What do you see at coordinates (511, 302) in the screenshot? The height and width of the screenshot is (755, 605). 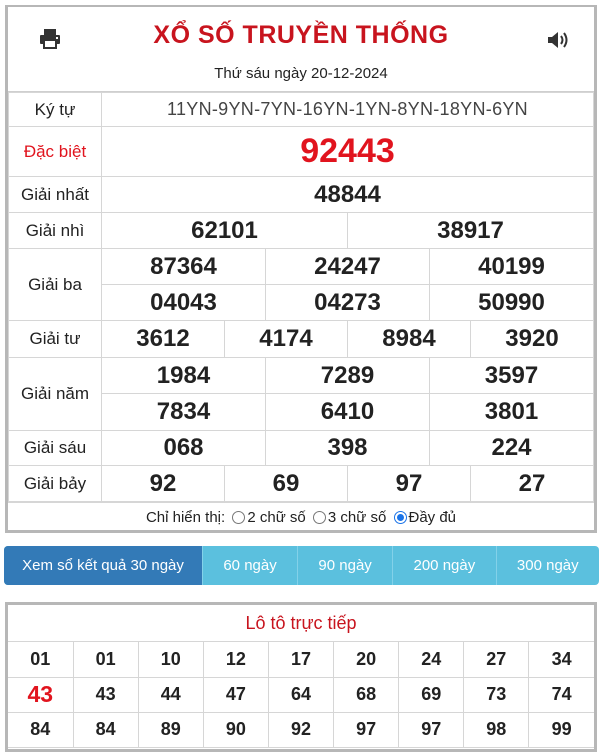 I see `third-prize-value: 50990` at bounding box center [511, 302].